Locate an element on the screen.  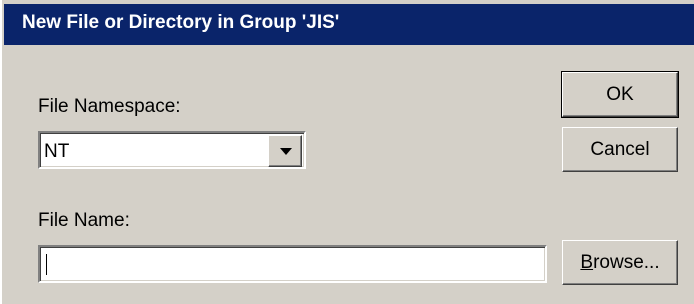
chevron-down-icon is located at coordinates (286, 151).